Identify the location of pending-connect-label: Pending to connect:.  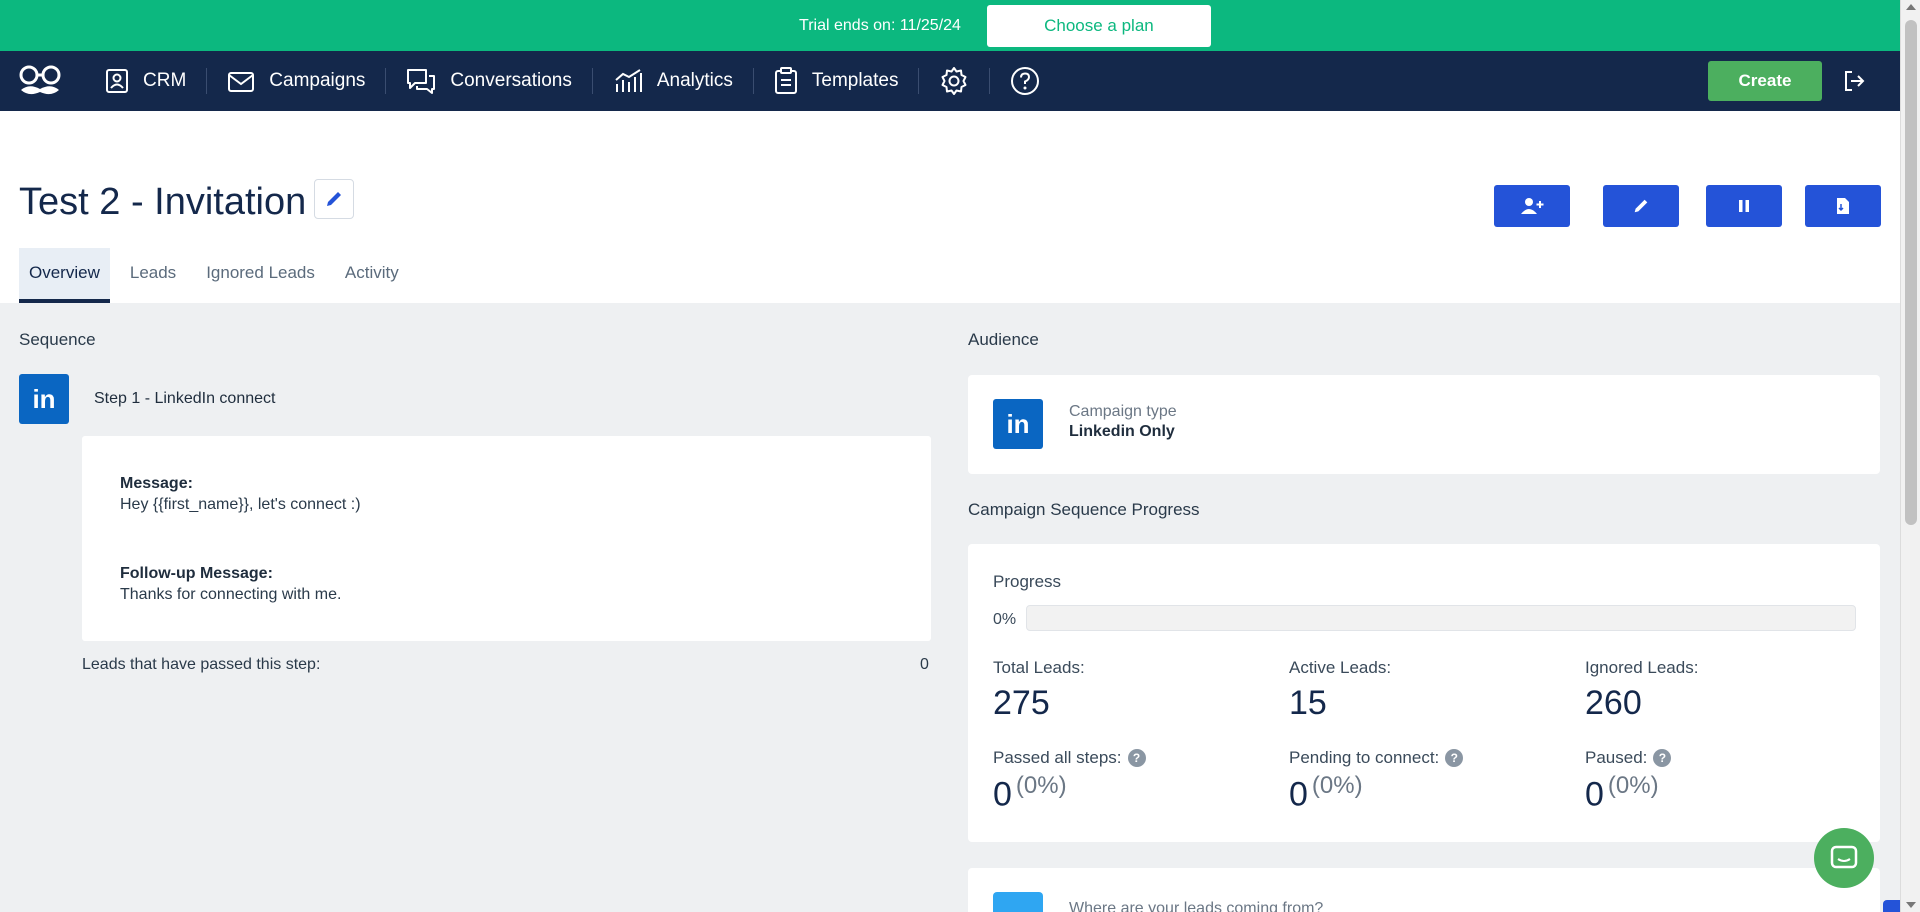
(1364, 757).